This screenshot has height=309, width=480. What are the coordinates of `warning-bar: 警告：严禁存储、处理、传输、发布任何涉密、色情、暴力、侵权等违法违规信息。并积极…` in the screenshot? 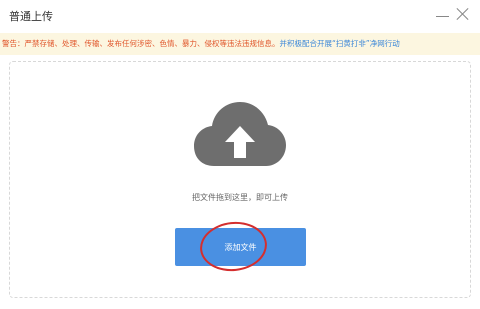 It's located at (240, 44).